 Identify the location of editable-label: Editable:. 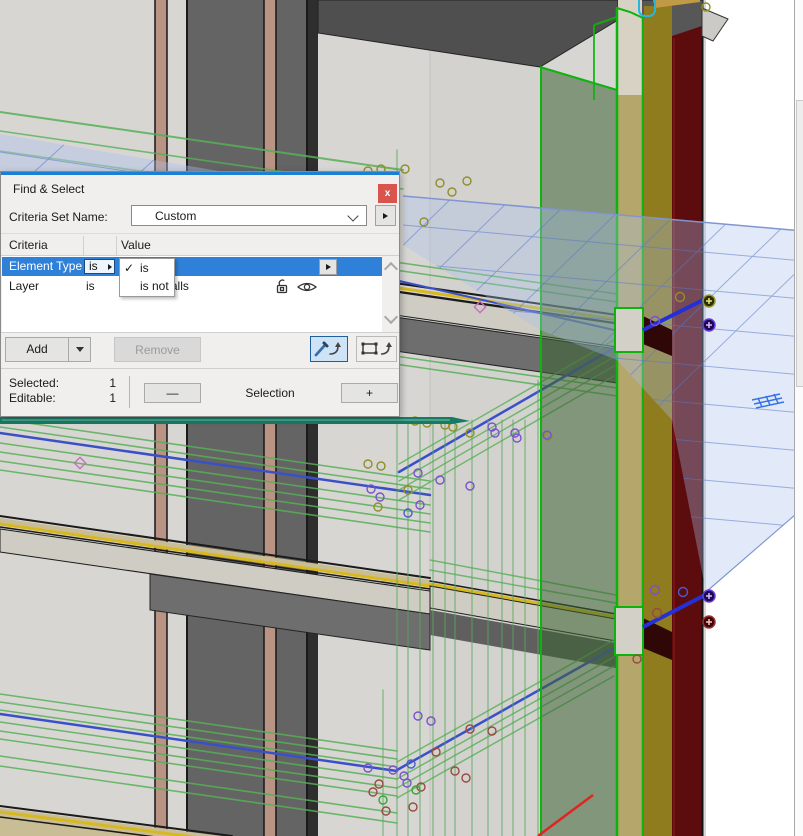
(32, 398).